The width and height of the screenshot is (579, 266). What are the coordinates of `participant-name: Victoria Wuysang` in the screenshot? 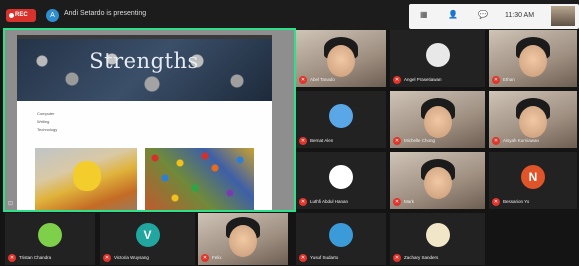 It's located at (131, 257).